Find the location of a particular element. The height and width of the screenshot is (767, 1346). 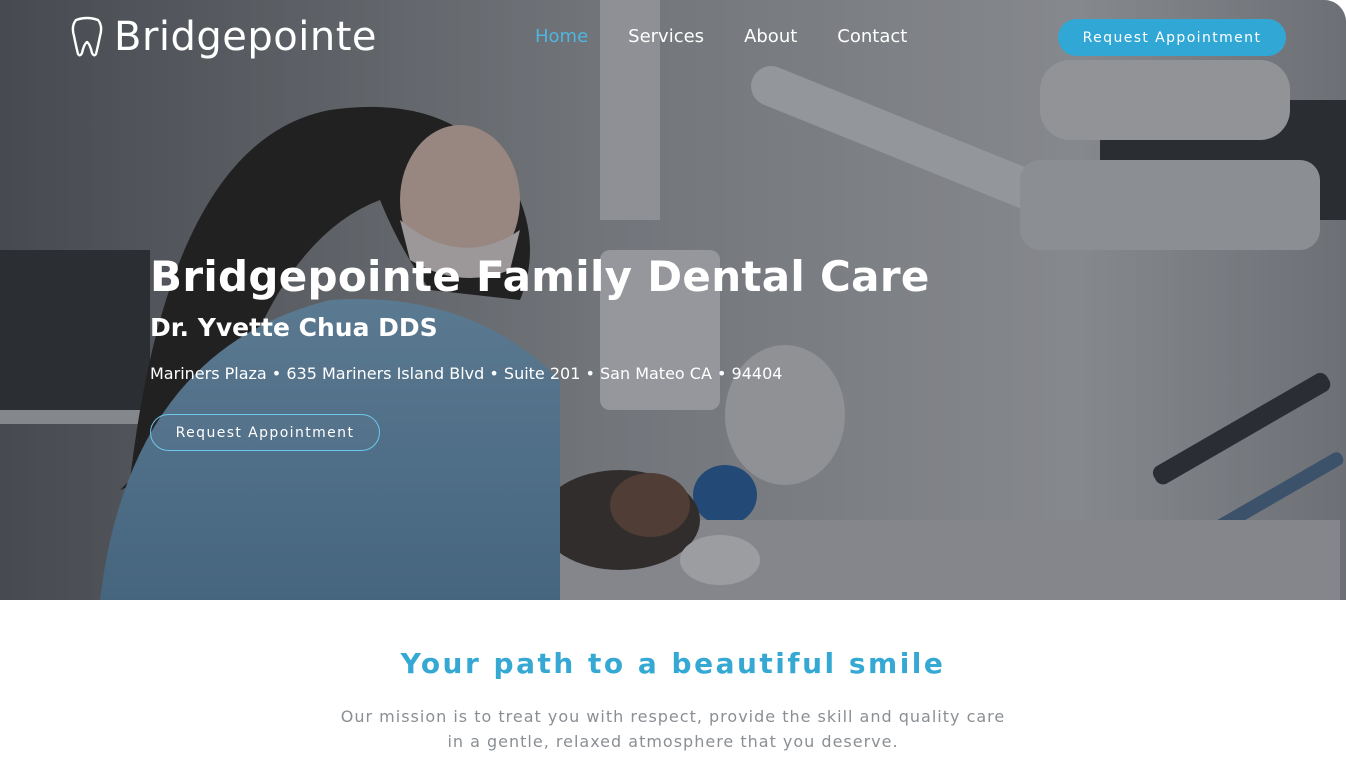

main-nav: Home Services About Contact is located at coordinates (721, 36).